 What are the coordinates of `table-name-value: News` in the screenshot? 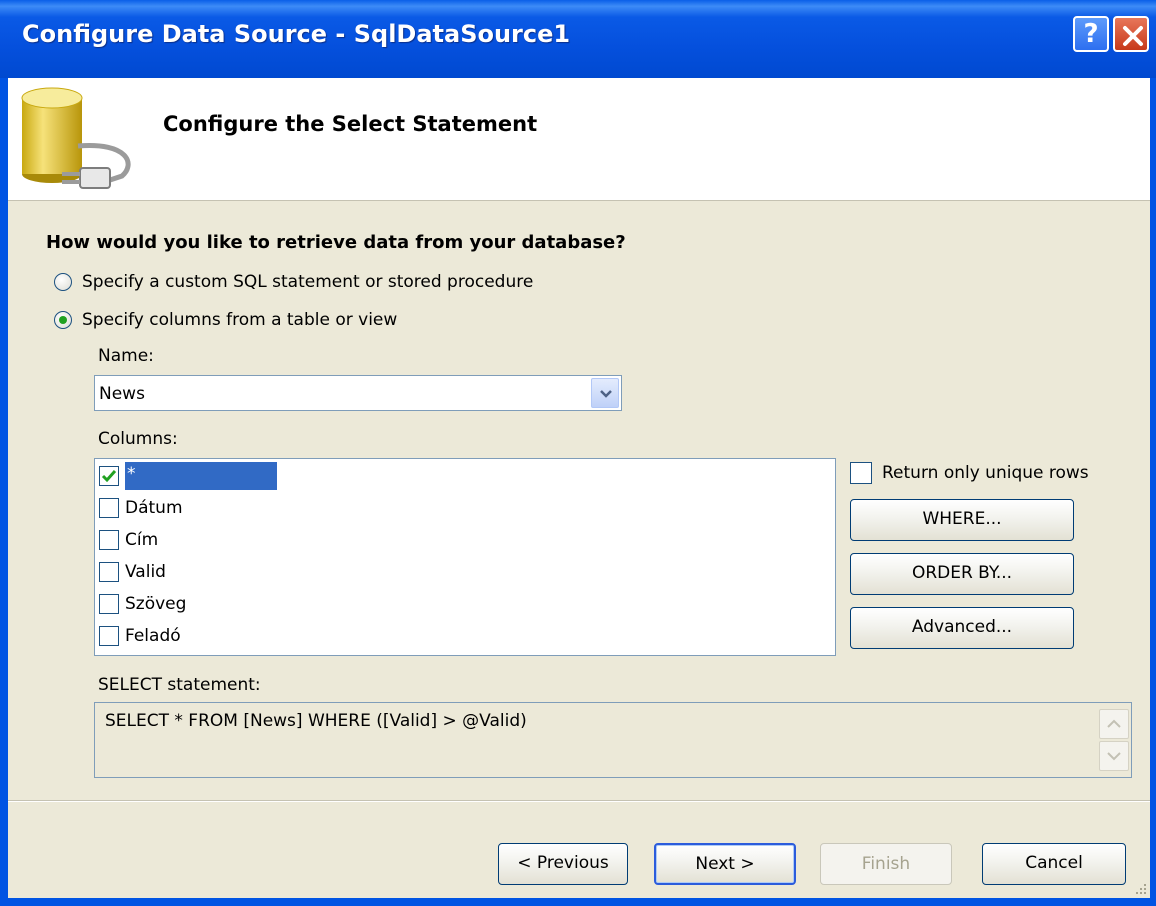 It's located at (122, 394).